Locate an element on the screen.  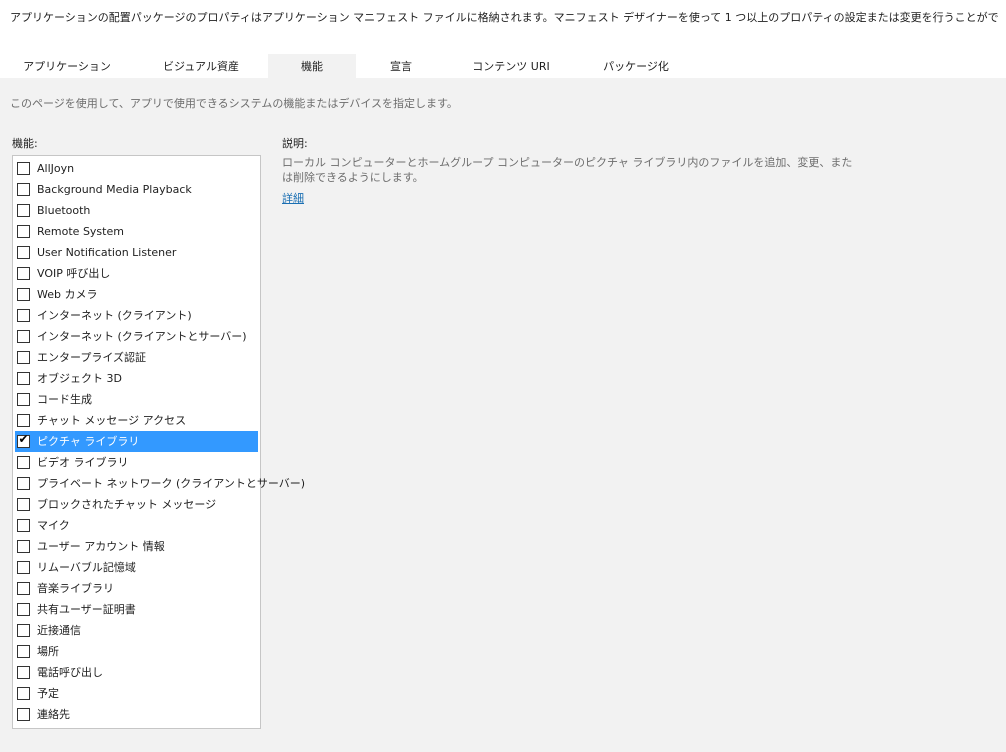
capability-item: プライベート ネットワーク (クライアントとサーバー) is located at coordinates (160, 483).